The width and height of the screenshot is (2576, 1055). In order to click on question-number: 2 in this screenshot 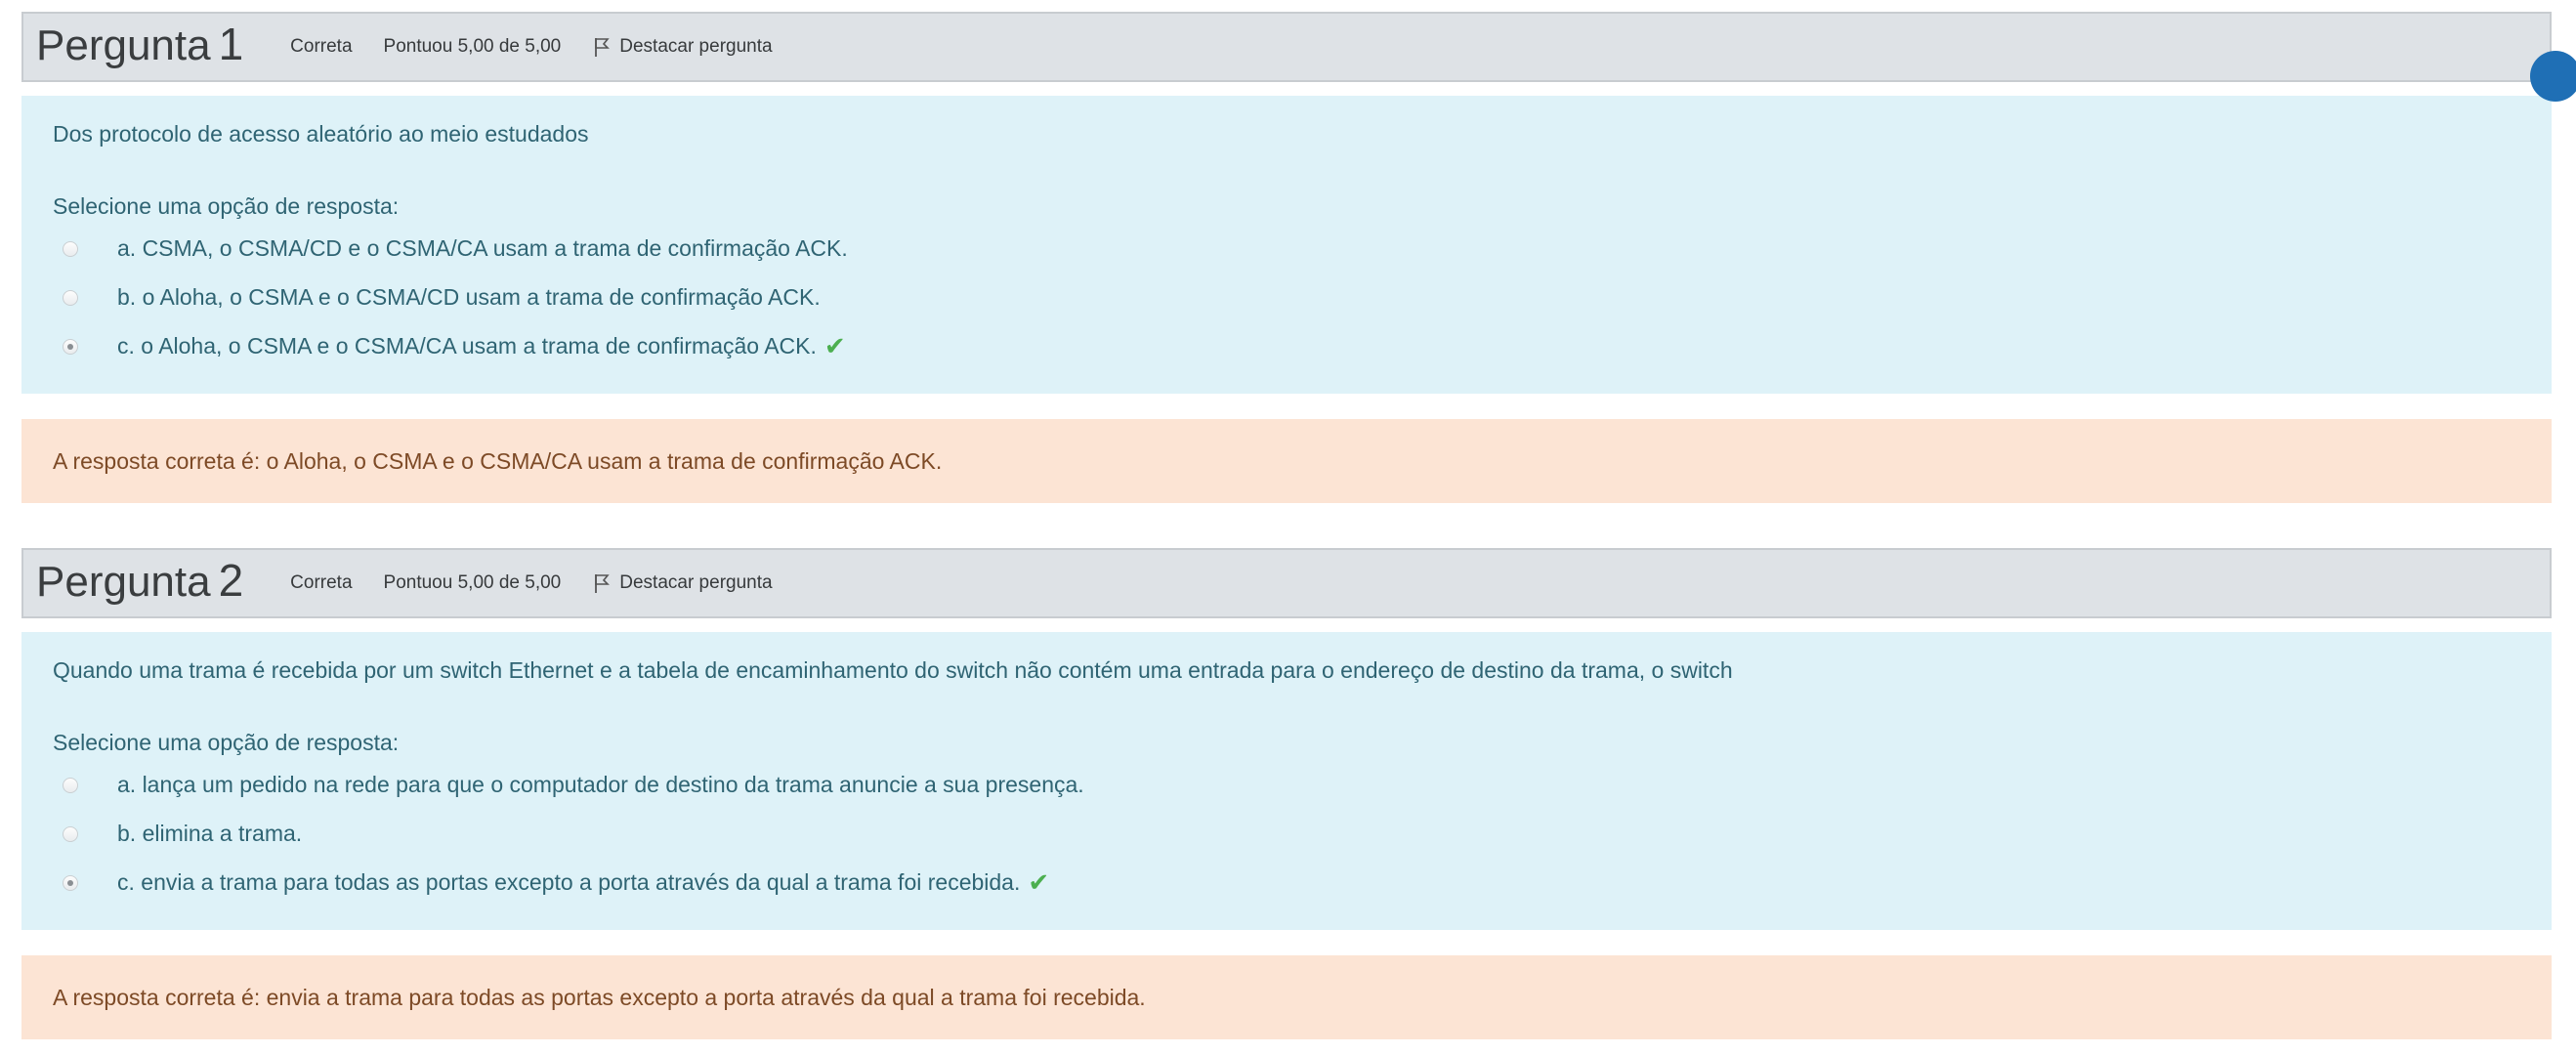, I will do `click(231, 580)`.